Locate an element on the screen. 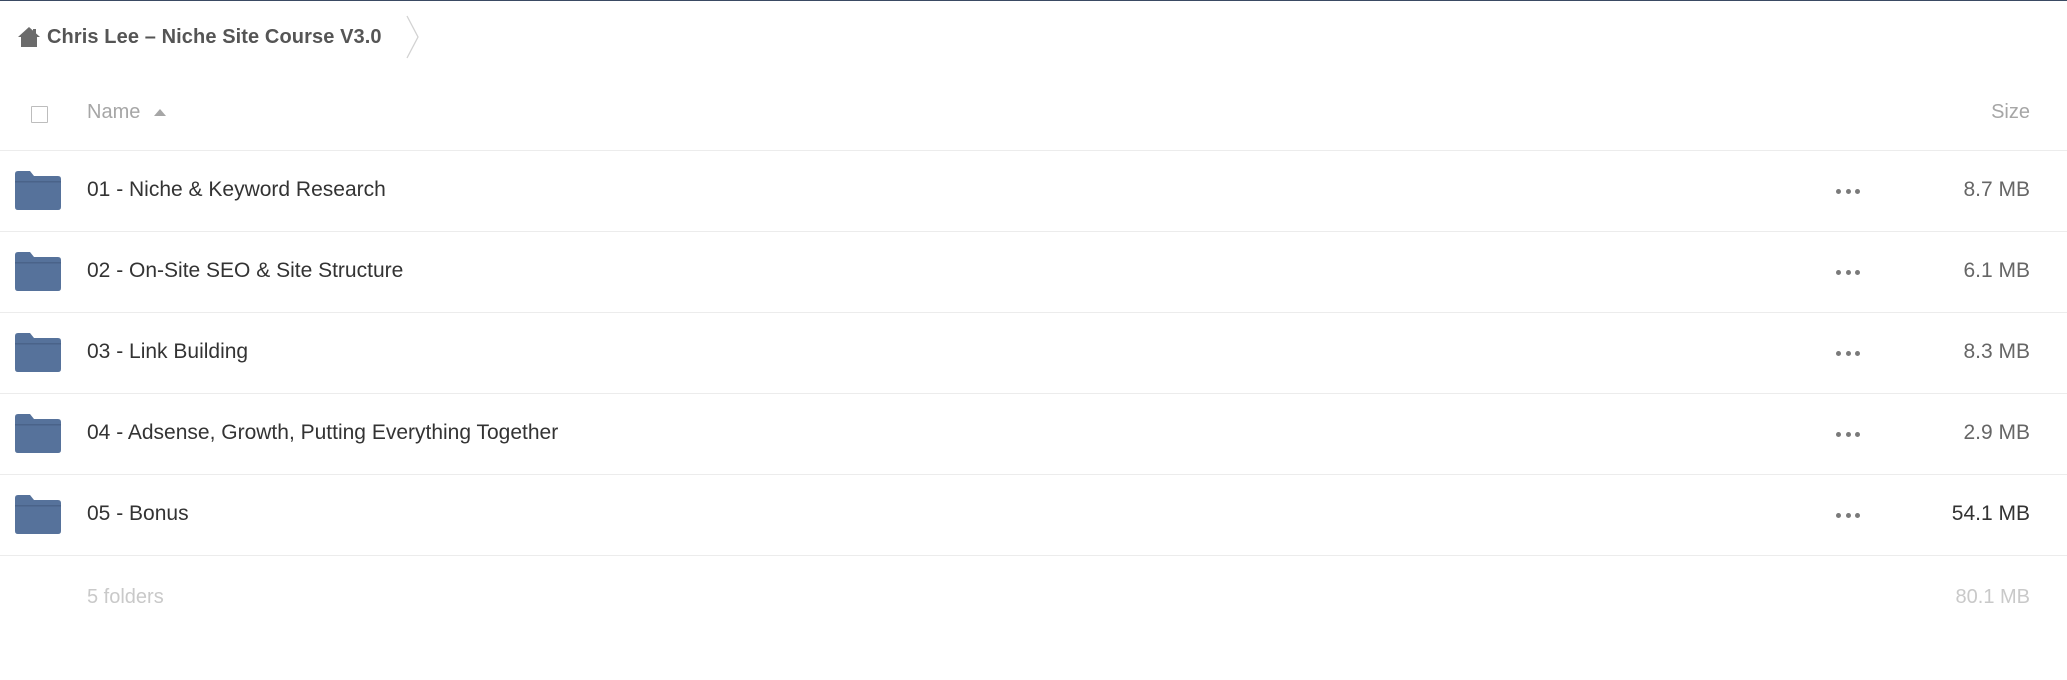  folder-count: 5 folders is located at coordinates (125, 597).